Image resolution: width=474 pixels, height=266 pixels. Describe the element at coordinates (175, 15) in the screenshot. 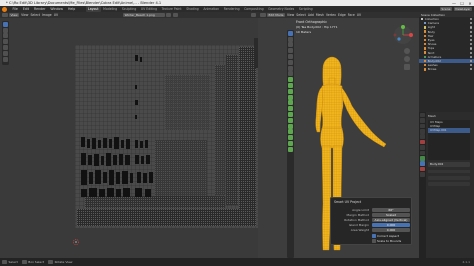

I see `open-image-icon` at that location.